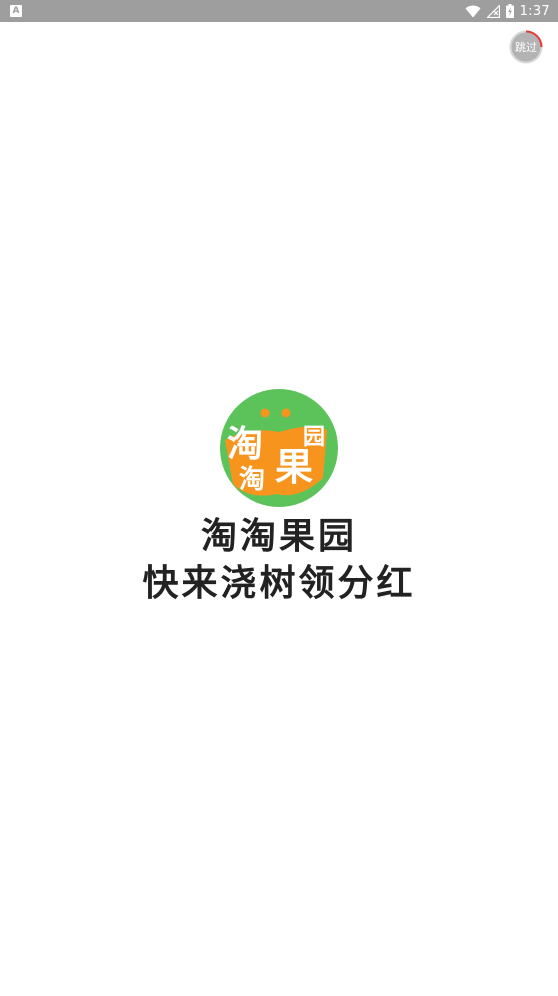 This screenshot has width=558, height=996. What do you see at coordinates (509, 11) in the screenshot?
I see `battery-charging-icon` at bounding box center [509, 11].